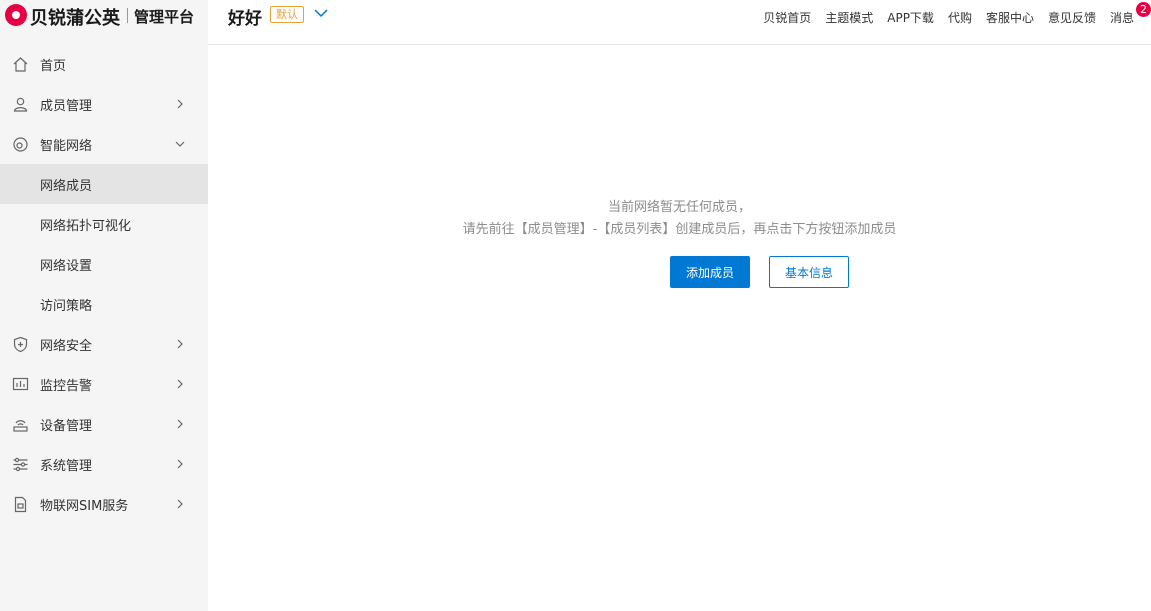 This screenshot has height=611, width=1151. What do you see at coordinates (66, 346) in the screenshot?
I see `sidebar-item-label: 网络安全` at bounding box center [66, 346].